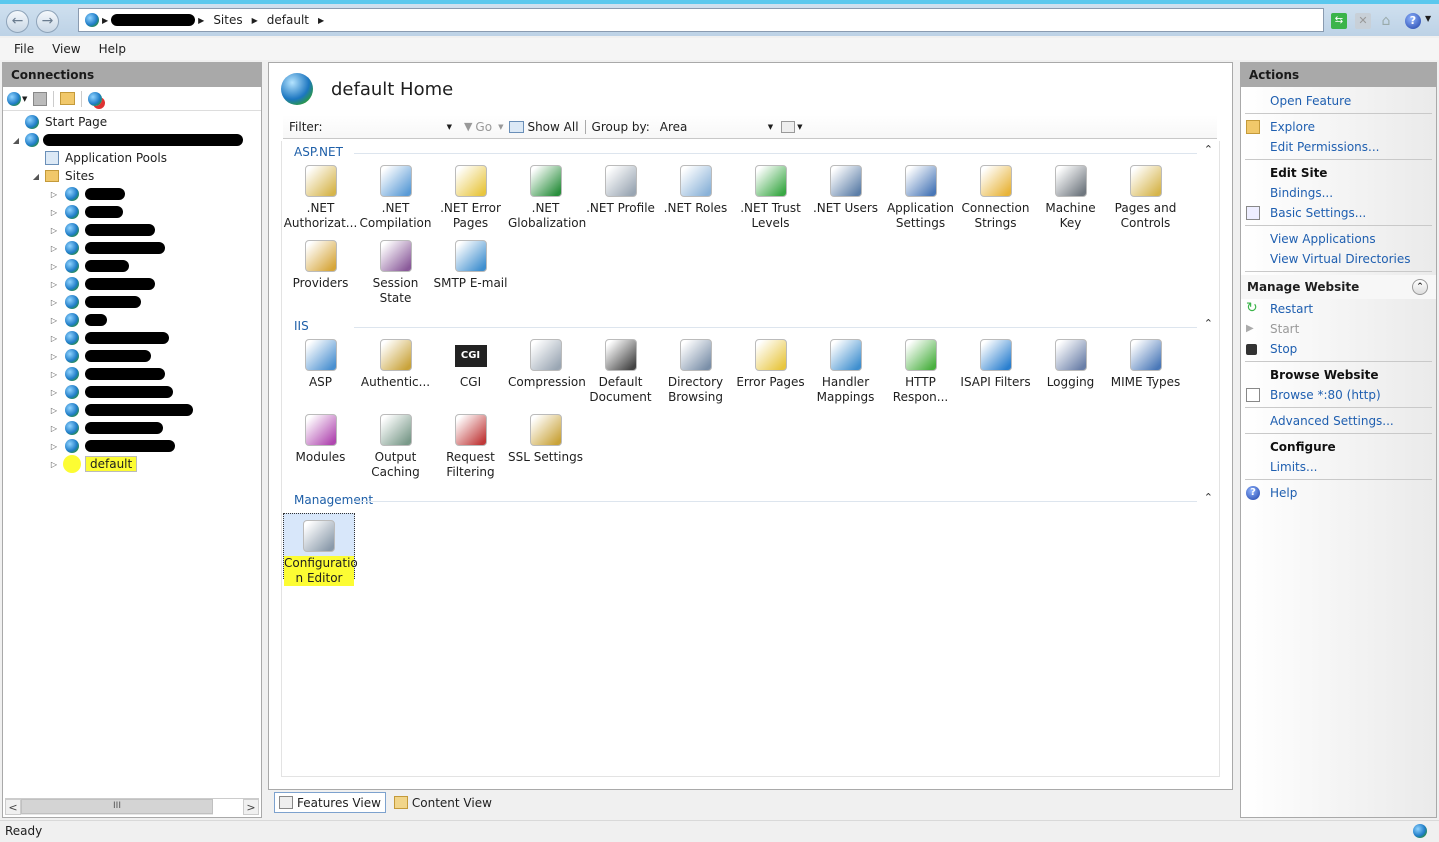 The image size is (1439, 842). What do you see at coordinates (845, 372) in the screenshot?
I see `feature-handler-mappings: Handler Mappings` at bounding box center [845, 372].